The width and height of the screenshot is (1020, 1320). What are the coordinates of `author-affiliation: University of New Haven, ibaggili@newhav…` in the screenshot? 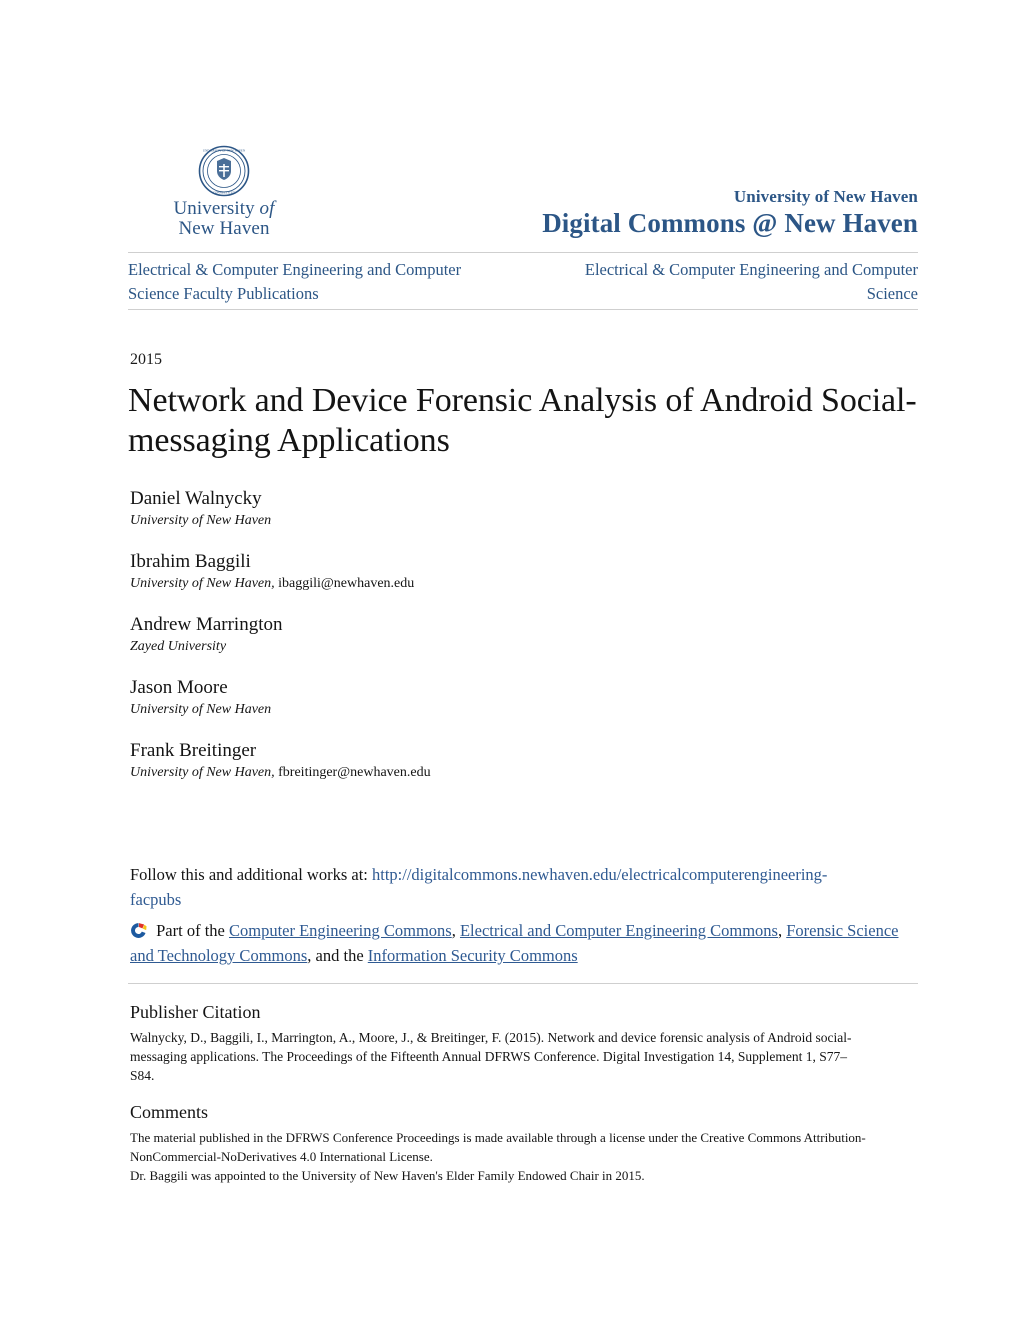 It's located at (480, 583).